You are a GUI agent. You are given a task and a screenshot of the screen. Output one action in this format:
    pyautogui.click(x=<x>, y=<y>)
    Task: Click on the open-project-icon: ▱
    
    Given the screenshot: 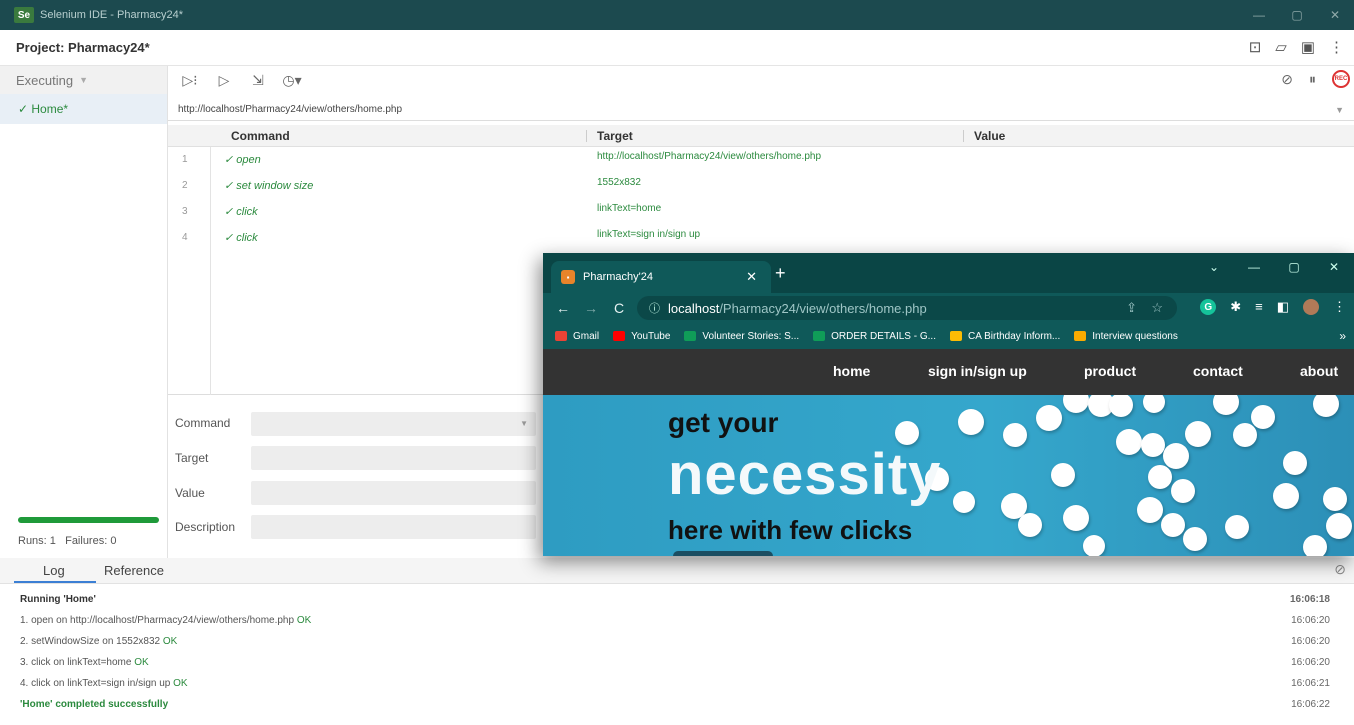 What is the action you would take?
    pyautogui.click(x=1281, y=47)
    